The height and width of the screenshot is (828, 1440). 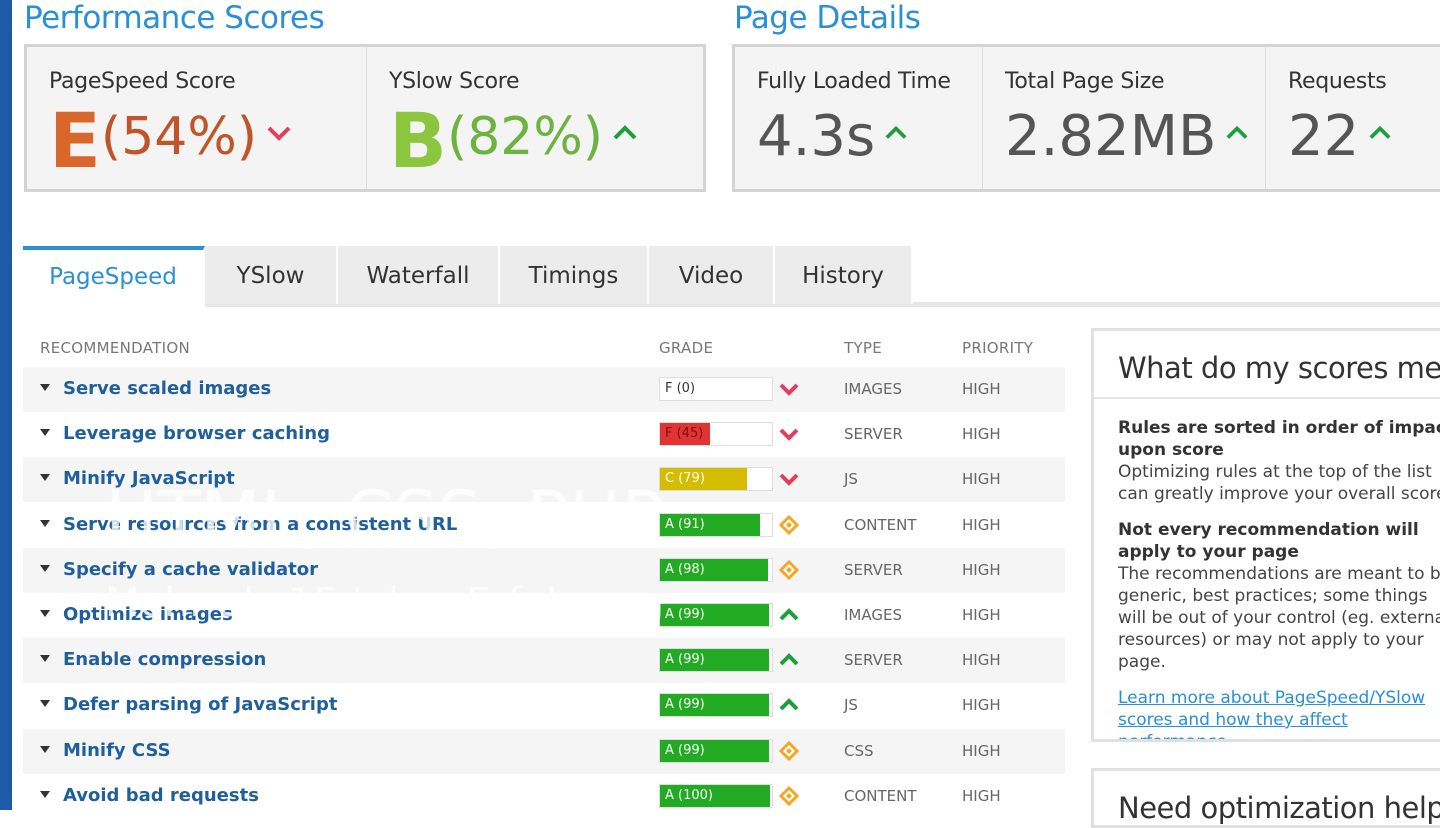 I want to click on table-row: Enable compression A (99) SERVER HIGH, so click(x=544, y=661).